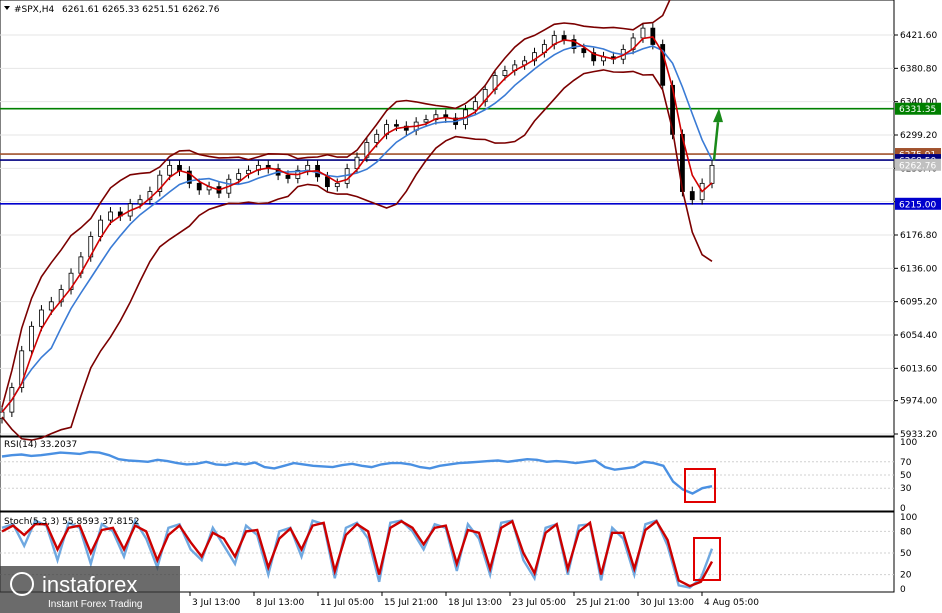 This screenshot has width=942, height=613. What do you see at coordinates (141, 10) in the screenshot?
I see `ohlc-label: 6261.61 6265.33 6251.51 6262.76` at bounding box center [141, 10].